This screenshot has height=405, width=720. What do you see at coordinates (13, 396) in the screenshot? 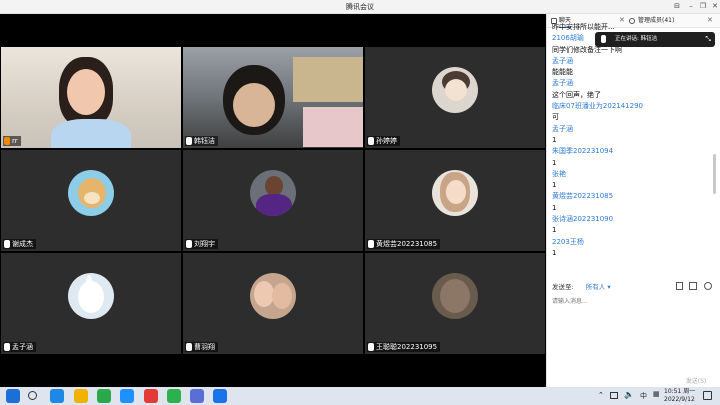
I see `start-icon` at bounding box center [13, 396].